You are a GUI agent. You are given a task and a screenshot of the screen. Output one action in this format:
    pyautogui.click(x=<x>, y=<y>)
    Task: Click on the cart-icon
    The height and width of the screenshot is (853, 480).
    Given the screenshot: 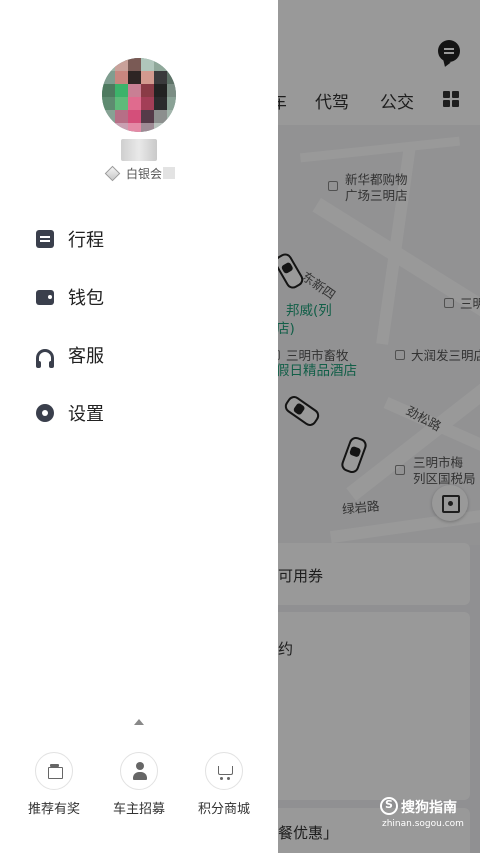 What is the action you would take?
    pyautogui.click(x=224, y=771)
    